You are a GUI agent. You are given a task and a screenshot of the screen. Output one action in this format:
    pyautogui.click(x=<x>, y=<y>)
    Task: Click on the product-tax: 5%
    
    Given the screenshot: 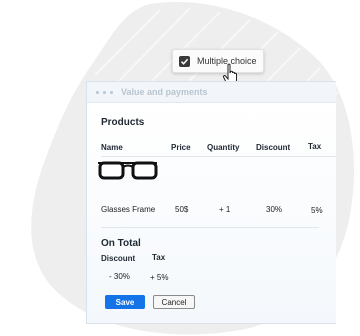 What is the action you would take?
    pyautogui.click(x=317, y=210)
    